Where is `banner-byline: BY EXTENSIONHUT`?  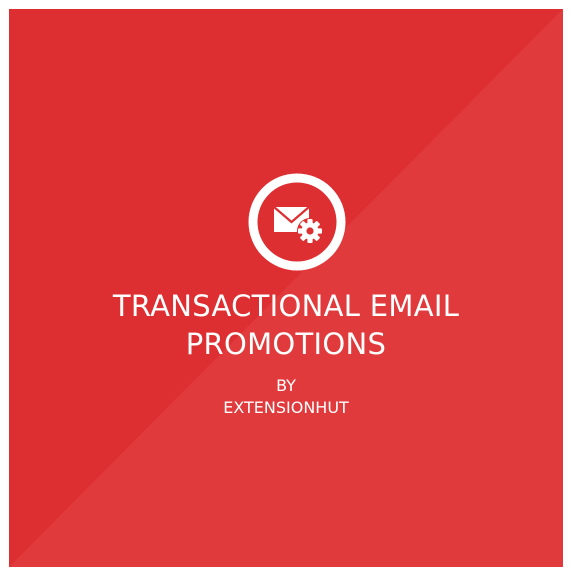
banner-byline: BY EXTENSIONHUT is located at coordinates (286, 397).